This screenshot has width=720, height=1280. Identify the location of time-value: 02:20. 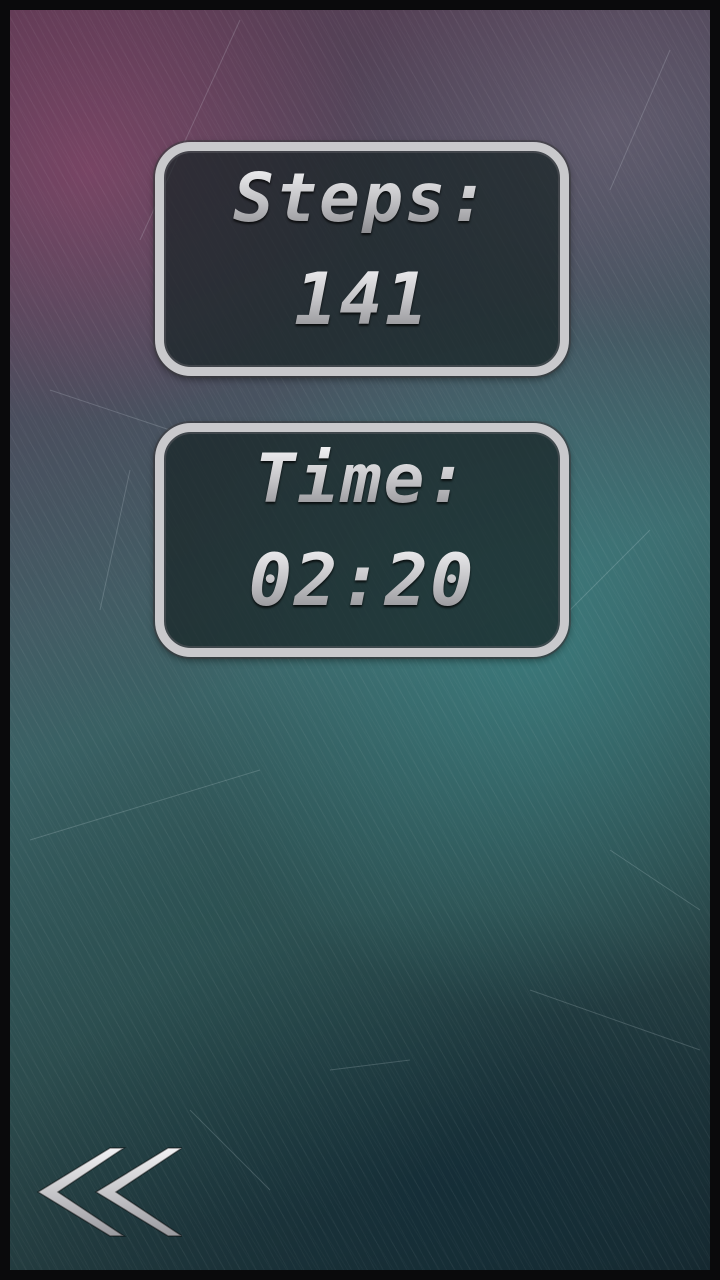
(362, 580).